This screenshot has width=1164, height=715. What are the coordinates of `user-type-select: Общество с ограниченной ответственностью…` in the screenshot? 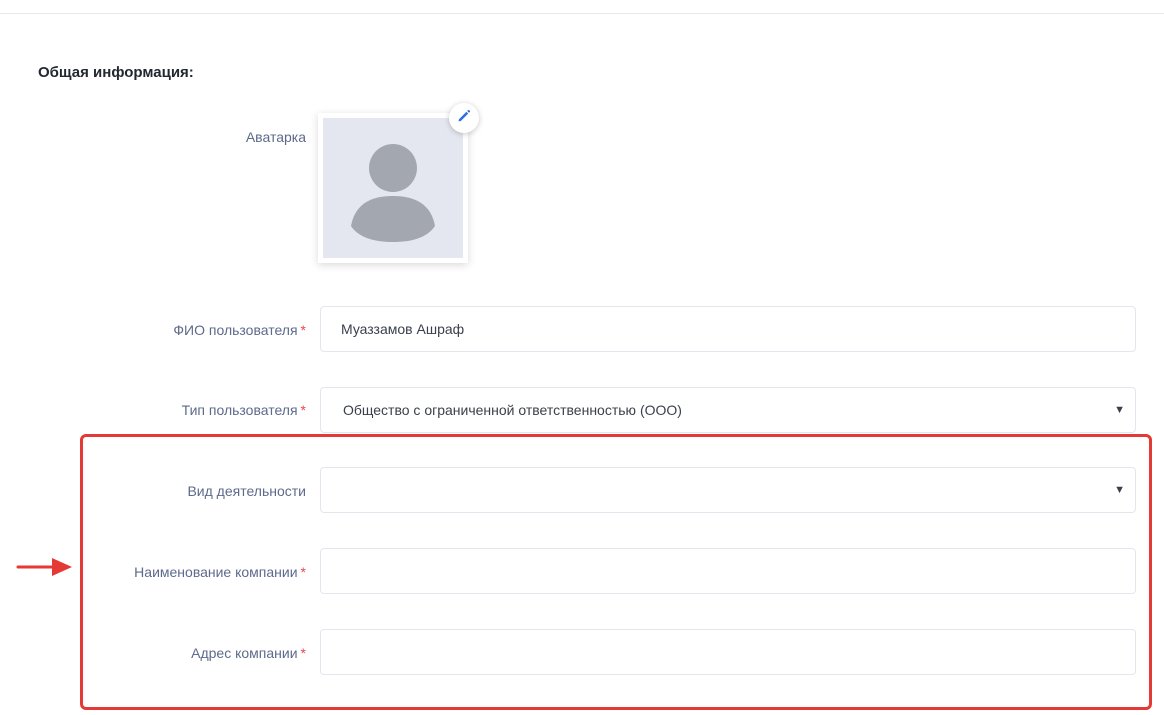 It's located at (728, 410).